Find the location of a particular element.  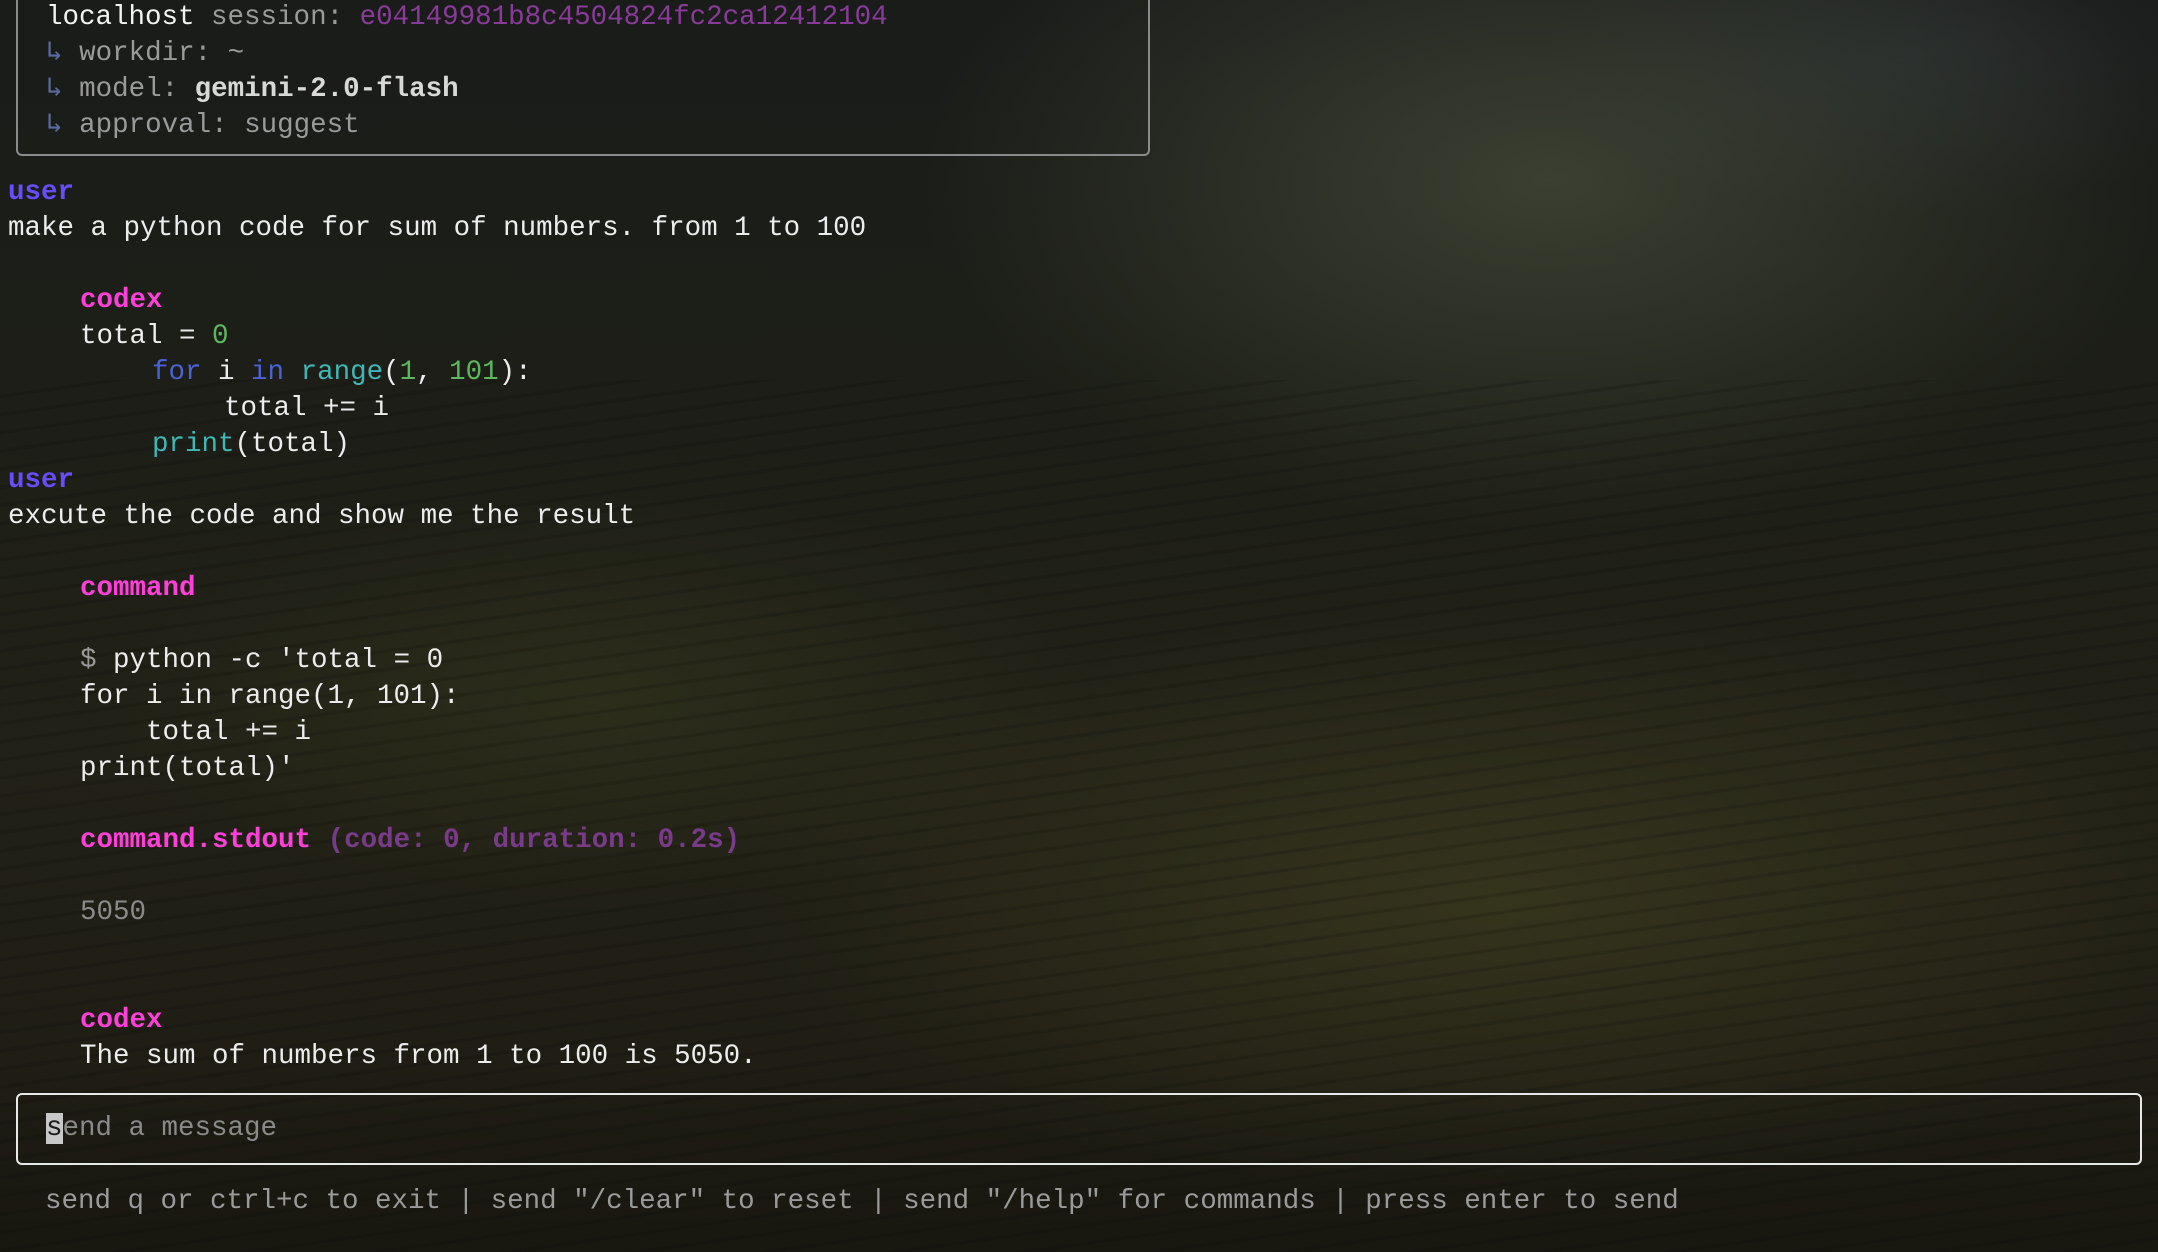

code-keyword: for is located at coordinates (177, 372).